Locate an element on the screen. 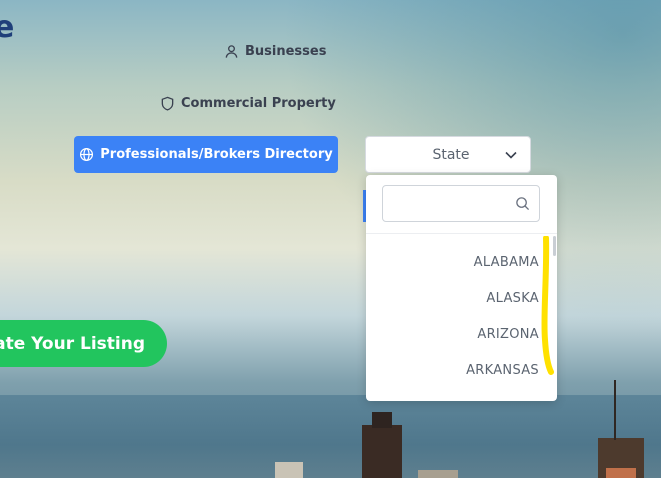 The height and width of the screenshot is (478, 661). state-option-arkansas: ARKANSAS is located at coordinates (502, 370).